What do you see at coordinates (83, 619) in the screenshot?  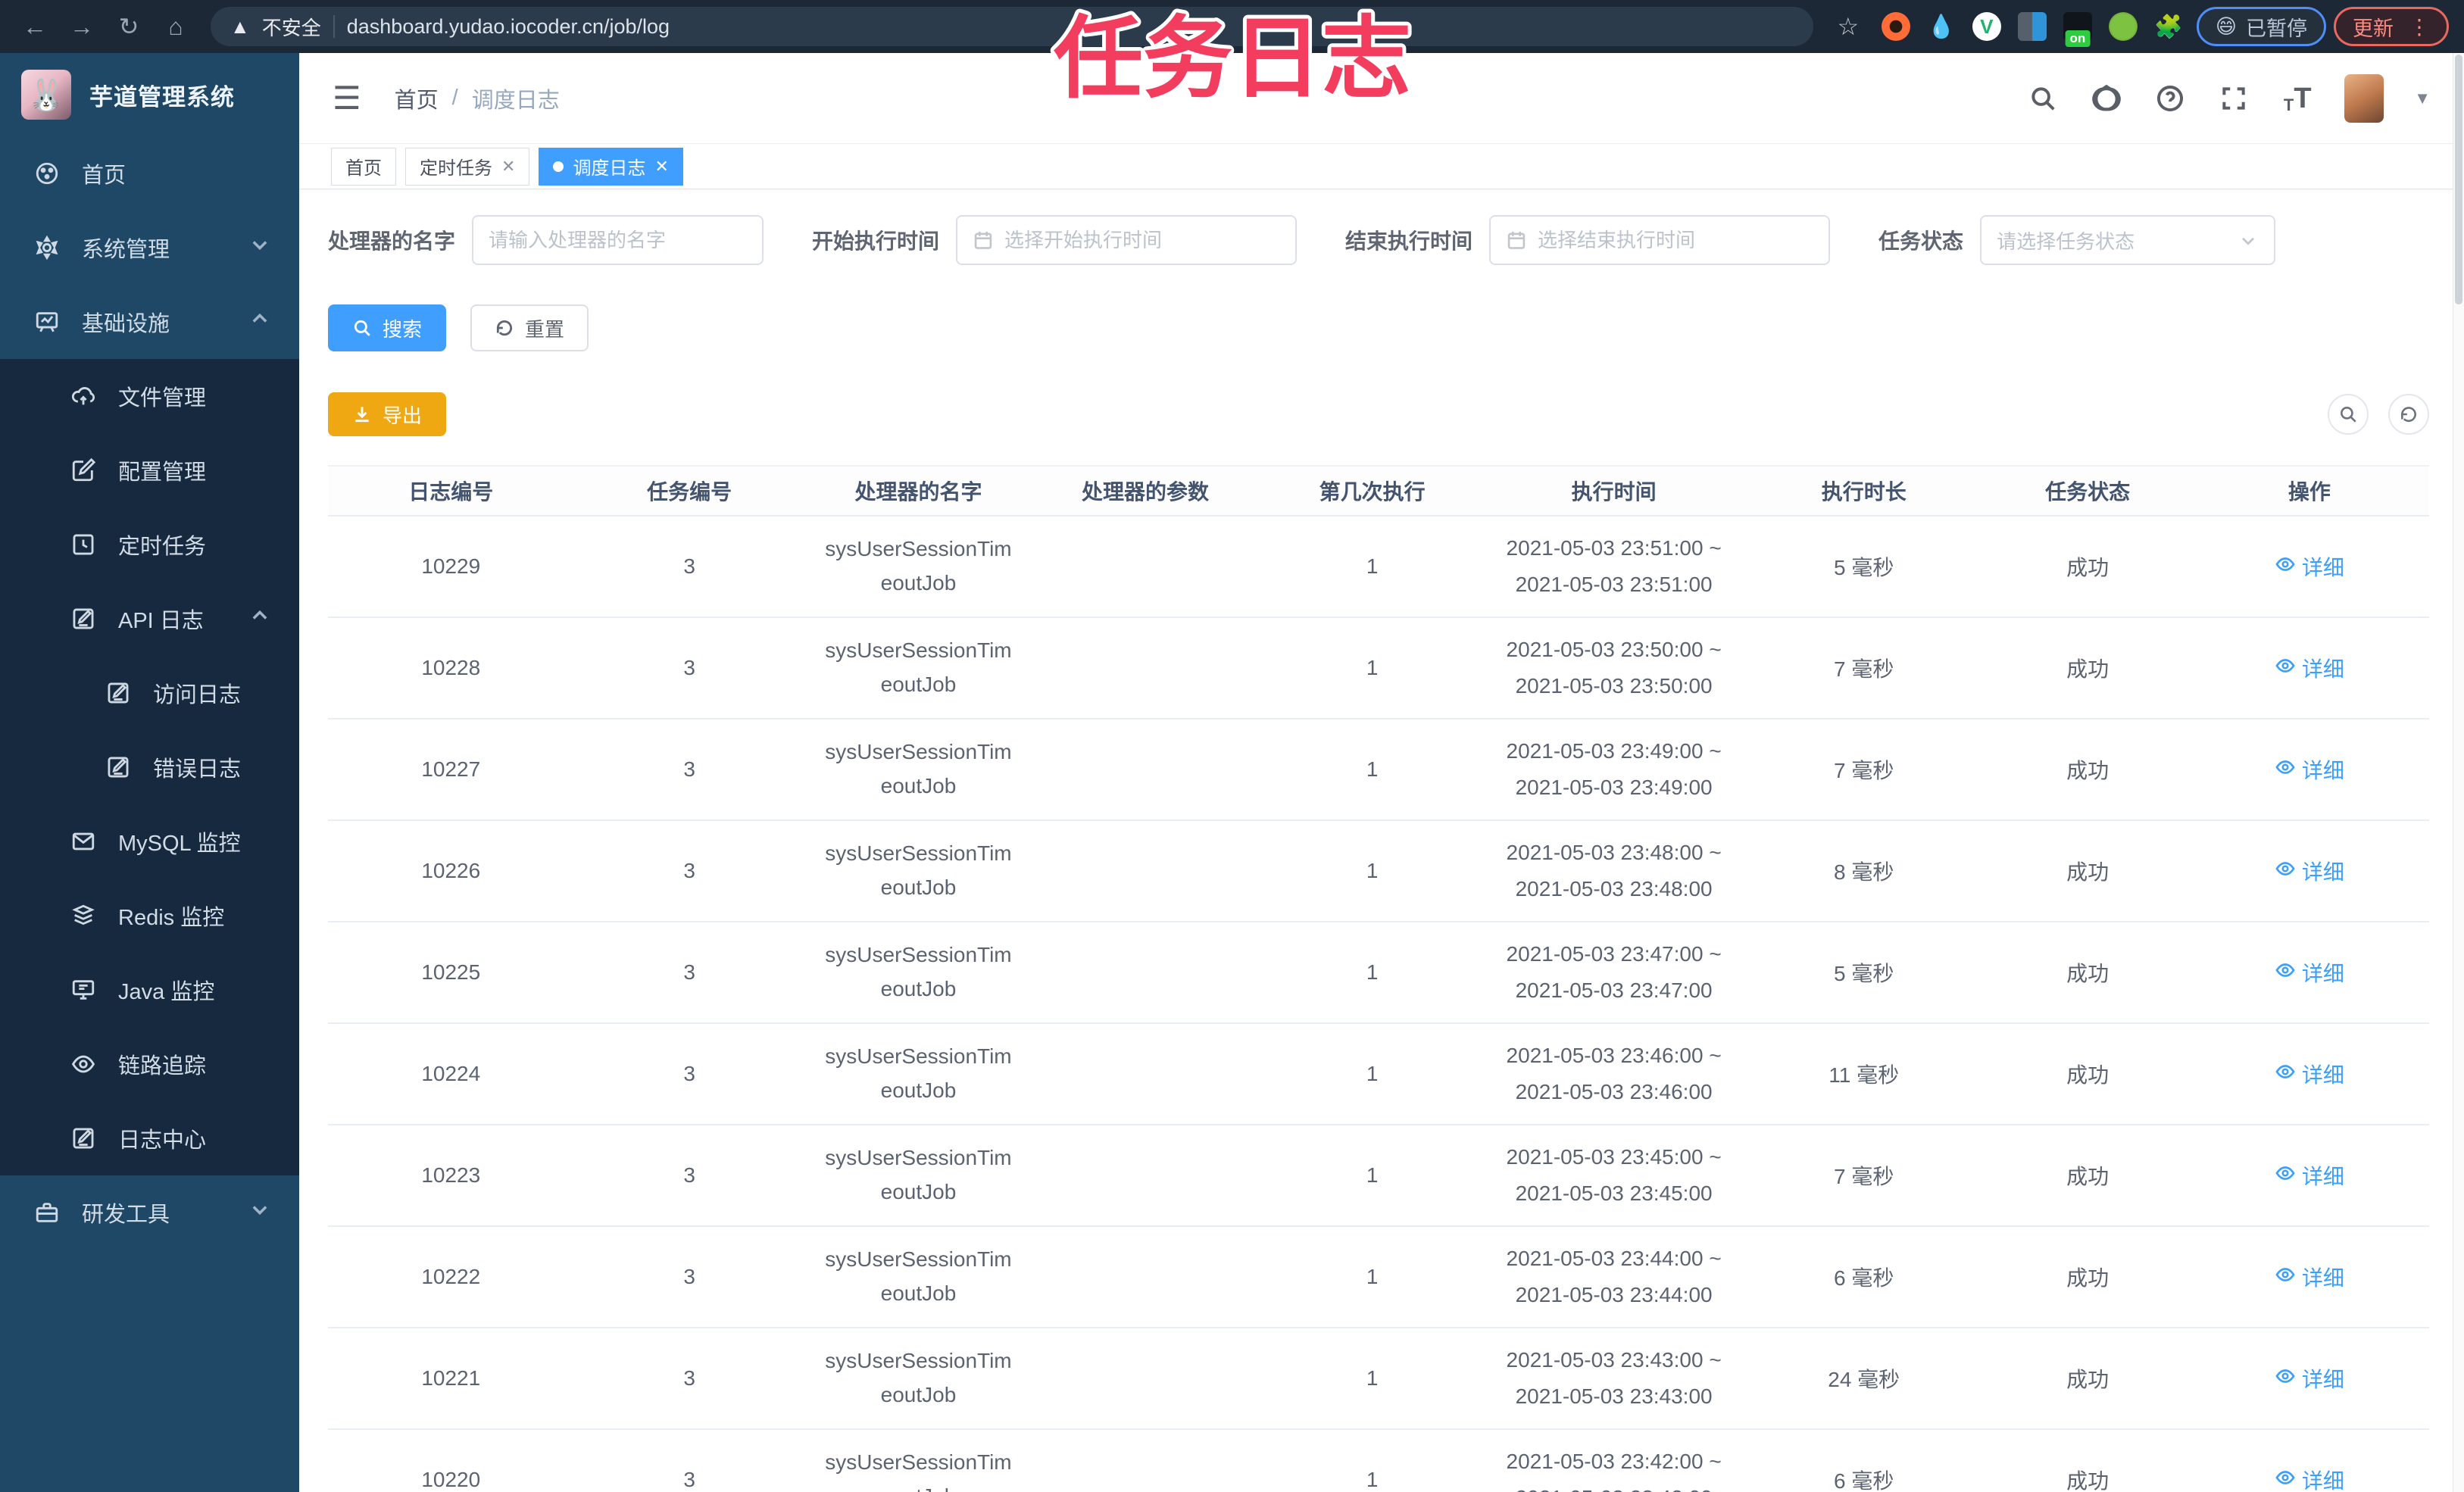 I see `log-edit-icon` at bounding box center [83, 619].